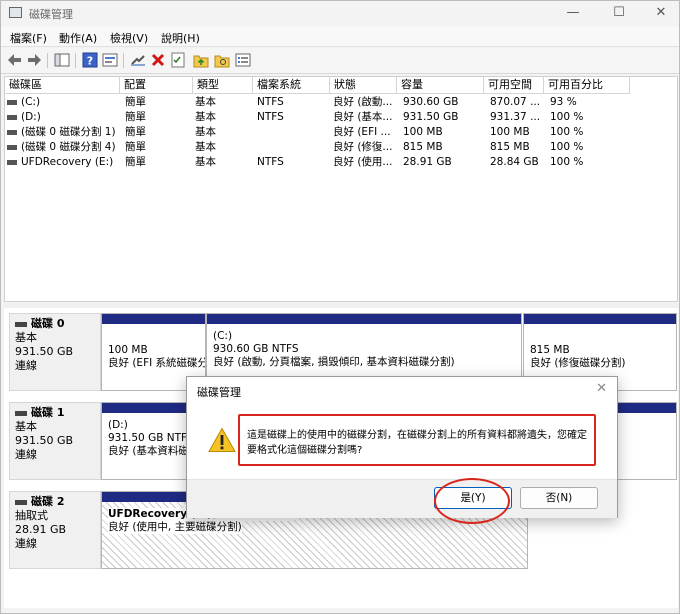 The width and height of the screenshot is (680, 614). What do you see at coordinates (51, 14) in the screenshot?
I see `window-title: 磁碟管理` at bounding box center [51, 14].